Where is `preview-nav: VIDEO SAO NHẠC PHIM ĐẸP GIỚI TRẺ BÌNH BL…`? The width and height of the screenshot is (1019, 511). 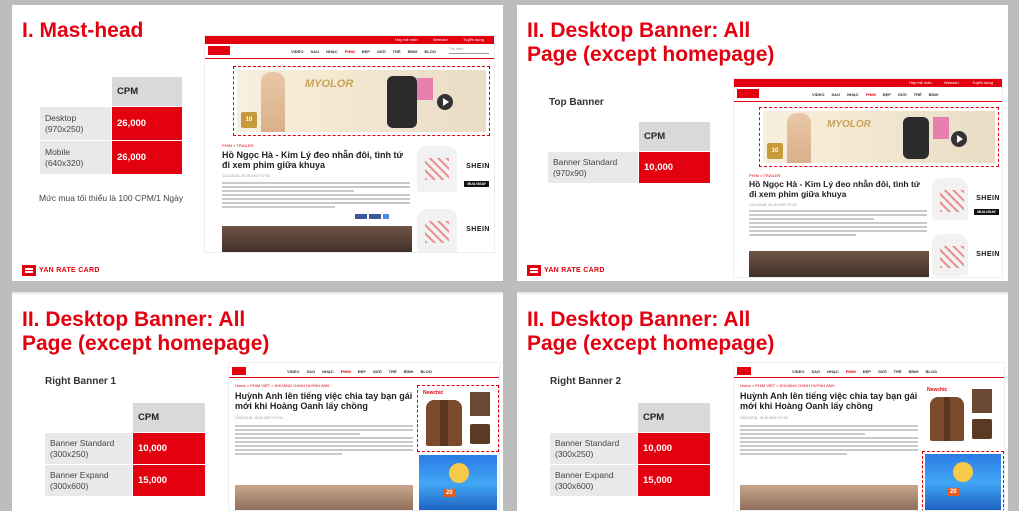 preview-nav: VIDEO SAO NHẠC PHIM ĐẸP GIỚI TRẺ BÌNH BL… is located at coordinates (364, 51).